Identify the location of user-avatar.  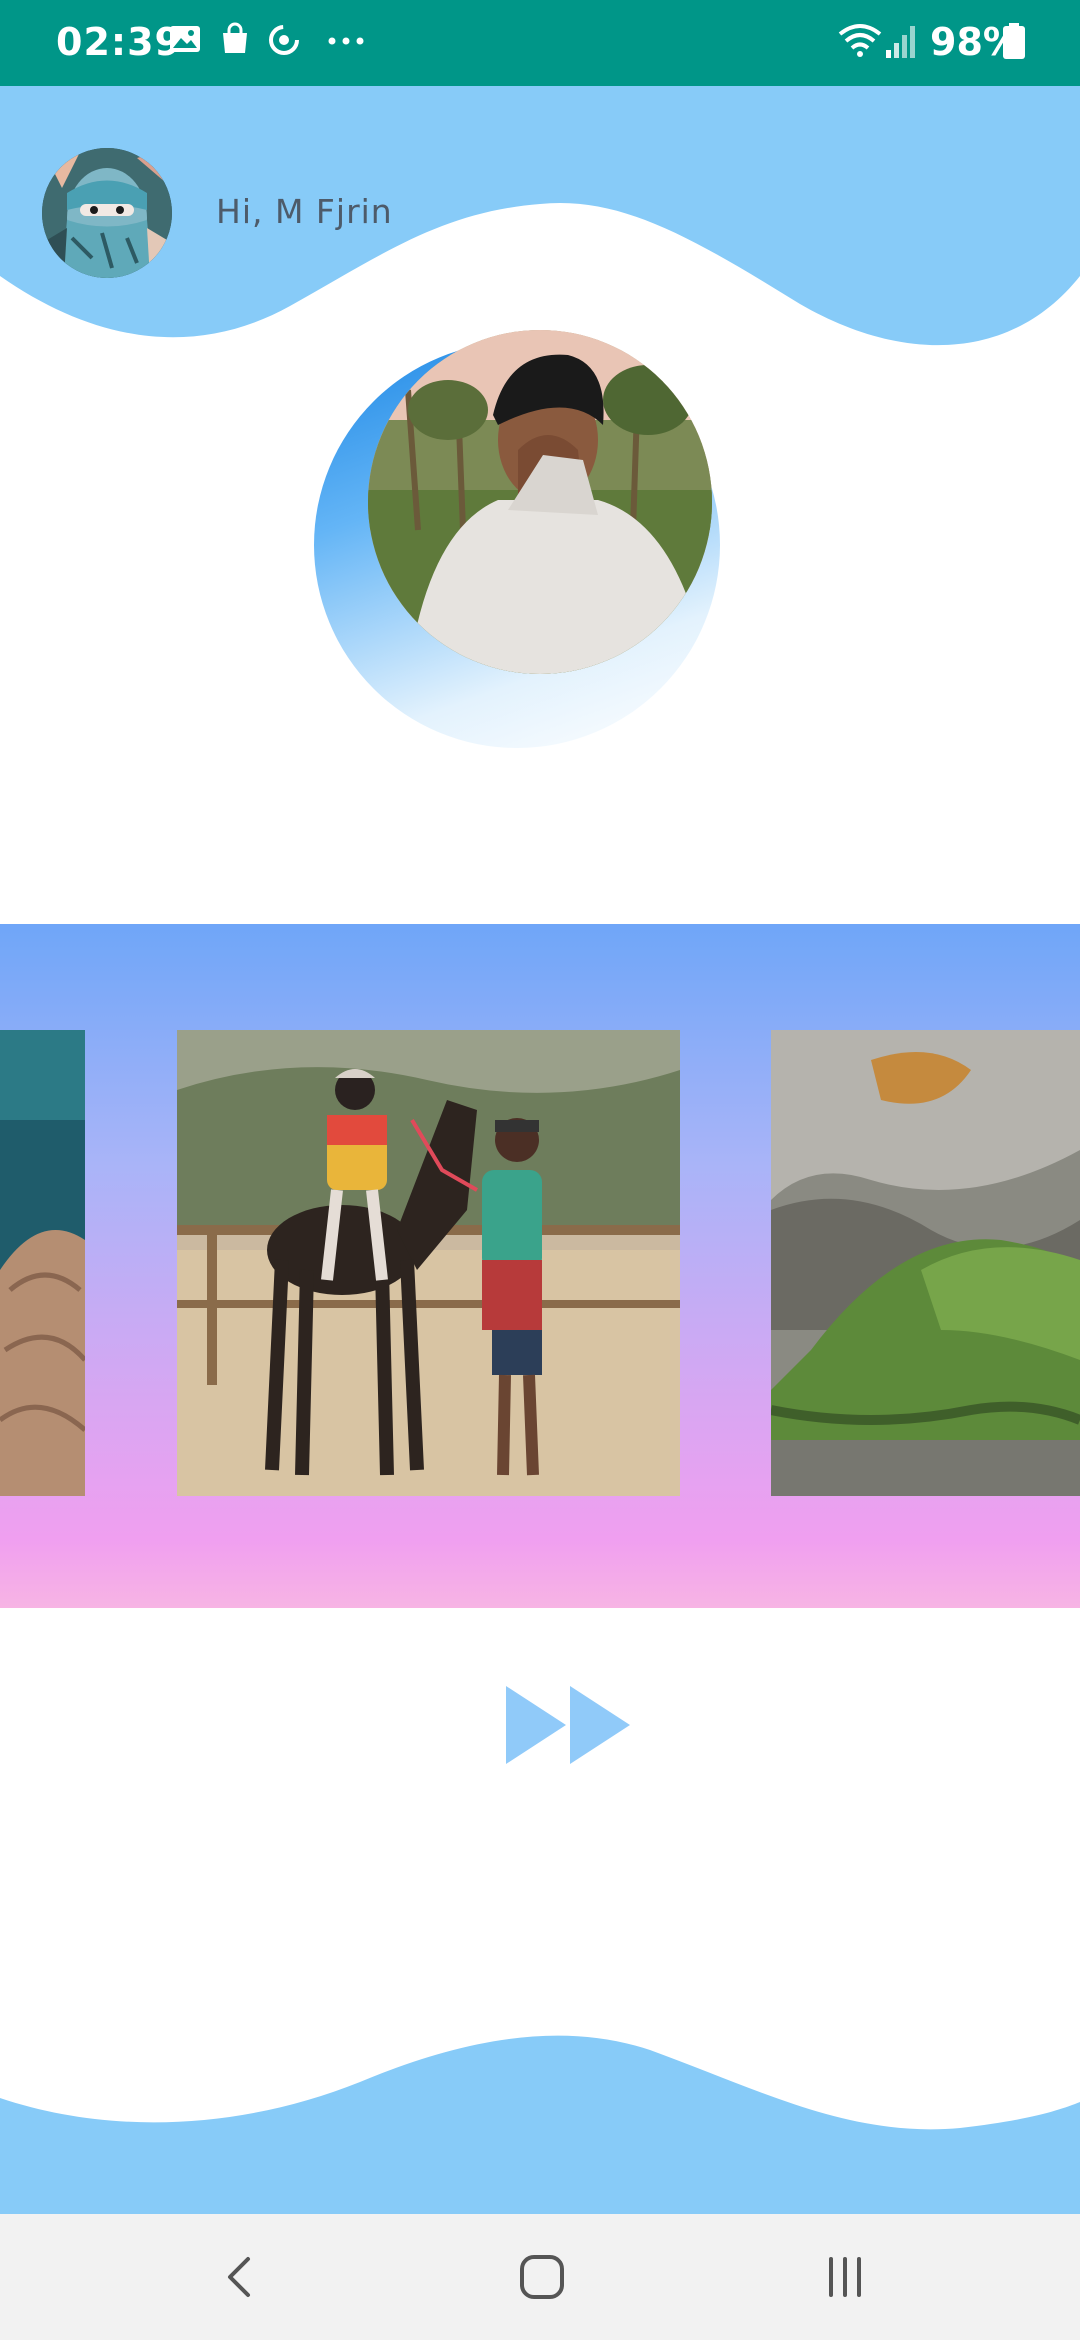
(107, 213).